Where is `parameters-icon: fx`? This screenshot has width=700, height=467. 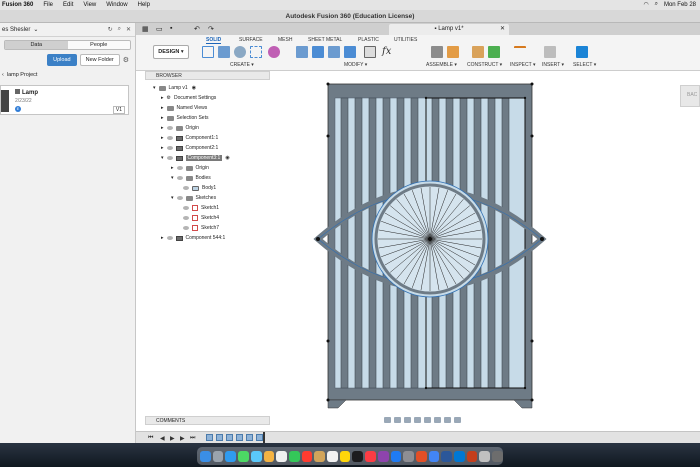 parameters-icon: fx is located at coordinates (388, 52).